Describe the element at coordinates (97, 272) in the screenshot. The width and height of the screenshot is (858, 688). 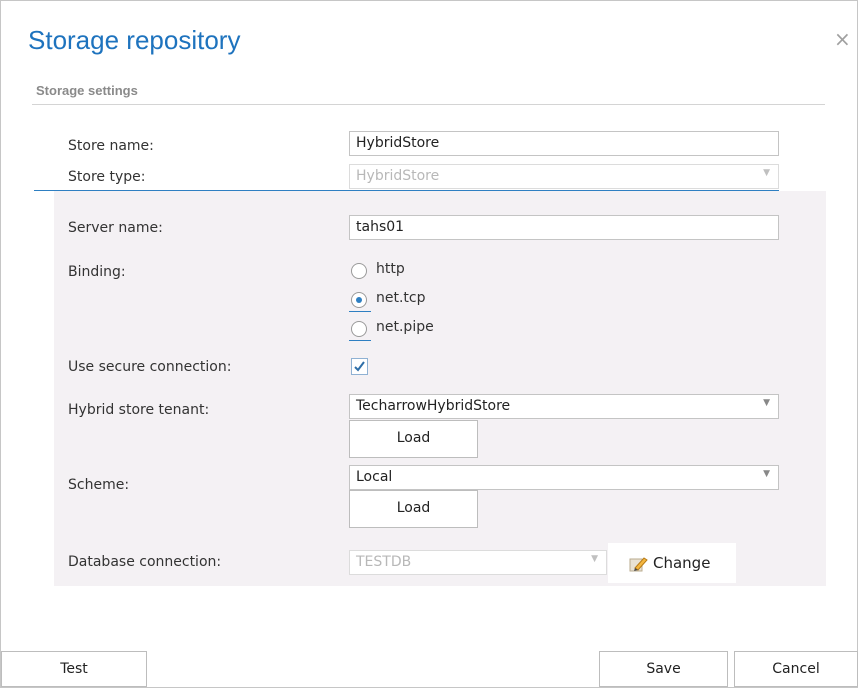
I see `binding-label: Binding:` at that location.